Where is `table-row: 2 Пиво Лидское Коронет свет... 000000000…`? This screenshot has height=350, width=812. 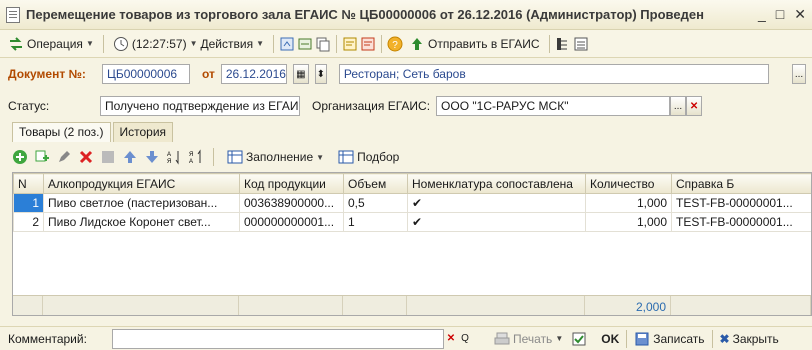
table-row: 2 Пиво Лидское Коронет свет... 000000000… is located at coordinates (412, 222).